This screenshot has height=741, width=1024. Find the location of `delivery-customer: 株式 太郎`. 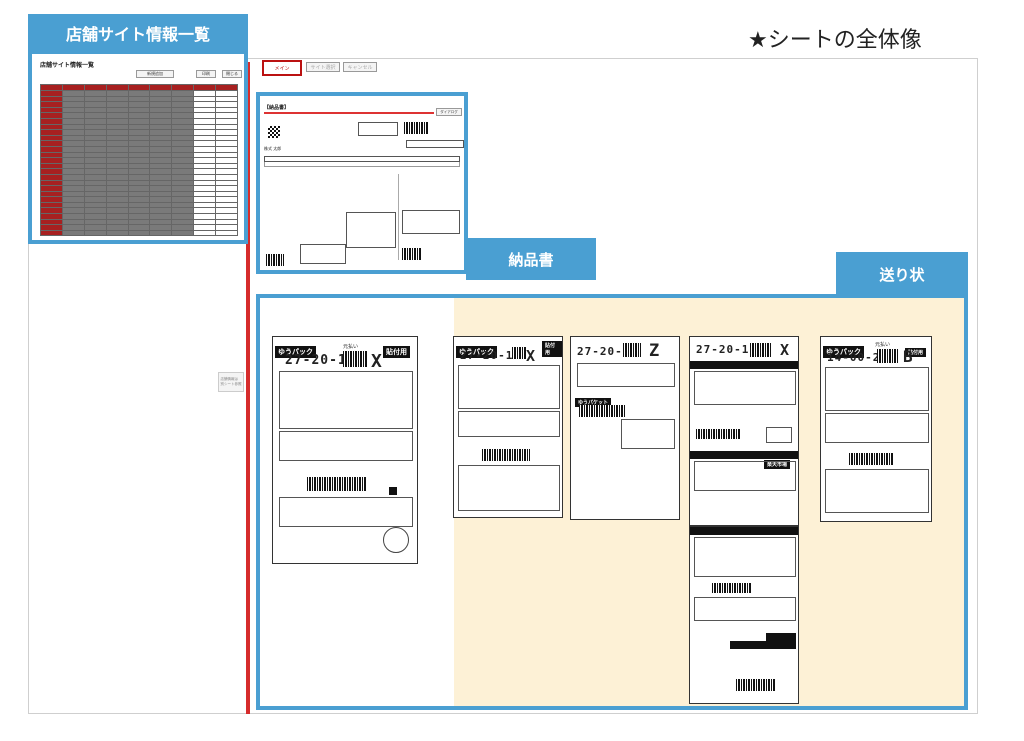

delivery-customer: 株式 太郎 is located at coordinates (273, 148).